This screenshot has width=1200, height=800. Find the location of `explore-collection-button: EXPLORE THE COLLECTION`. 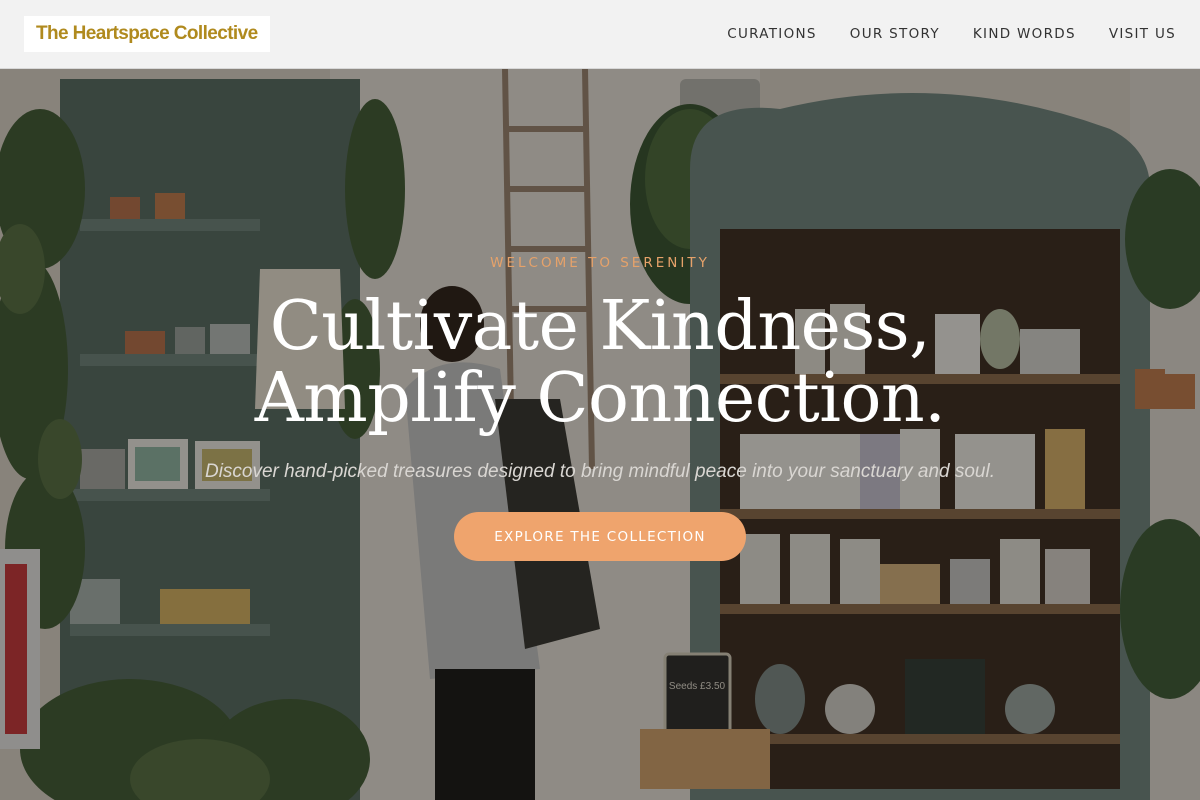

explore-collection-button: EXPLORE THE COLLECTION is located at coordinates (600, 536).